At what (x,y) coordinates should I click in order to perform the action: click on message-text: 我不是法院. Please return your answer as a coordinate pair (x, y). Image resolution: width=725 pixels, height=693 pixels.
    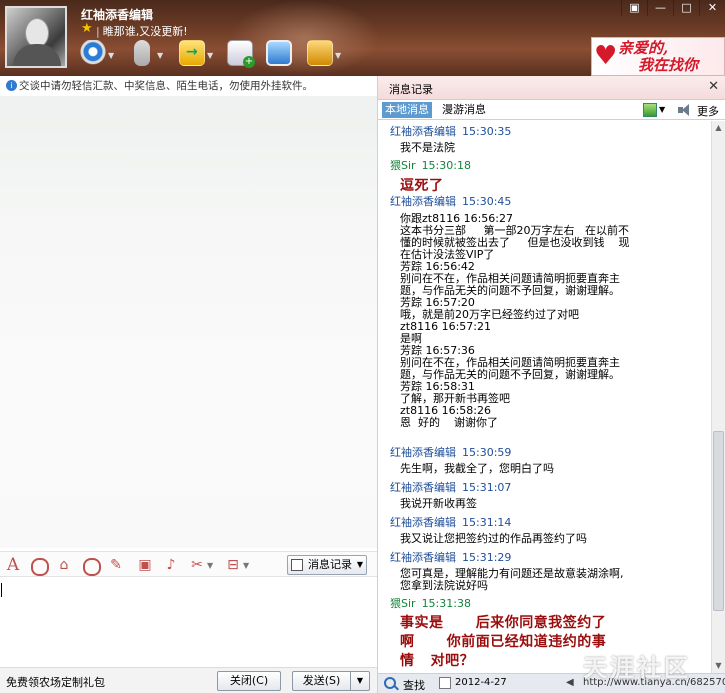
    Looking at the image, I should click on (427, 147).